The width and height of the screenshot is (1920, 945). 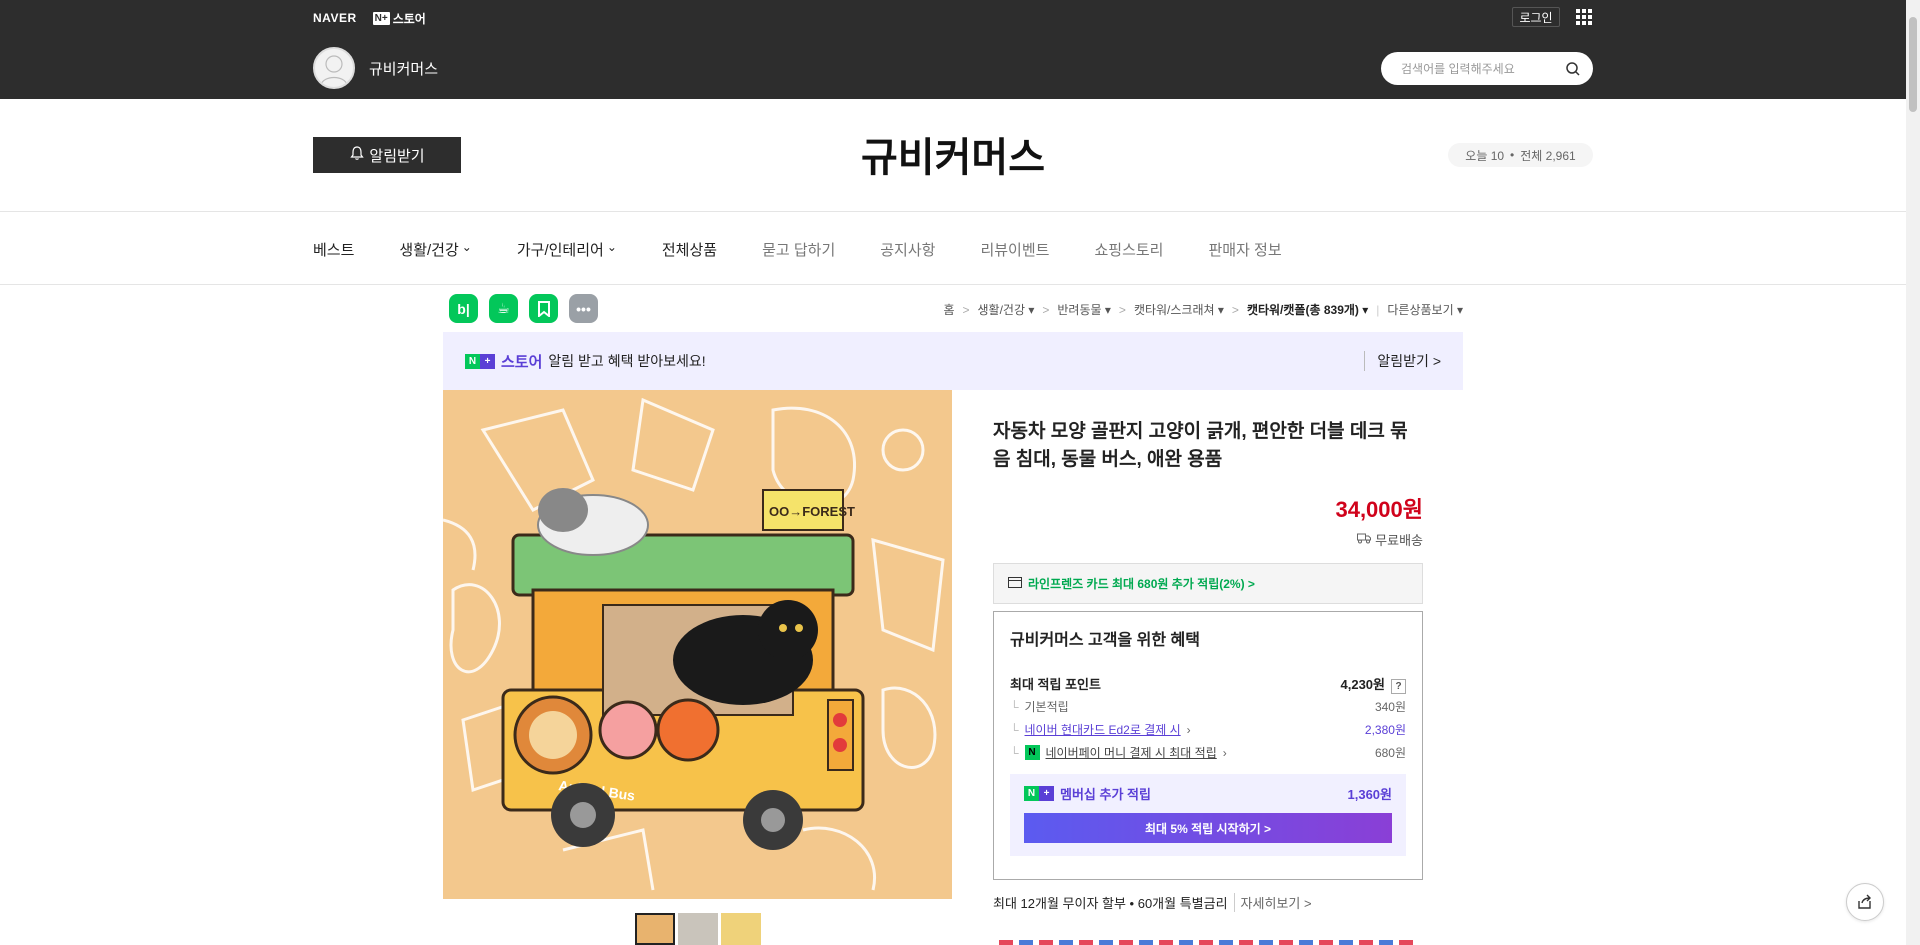 I want to click on thumbnail-strip, so click(x=698, y=929).